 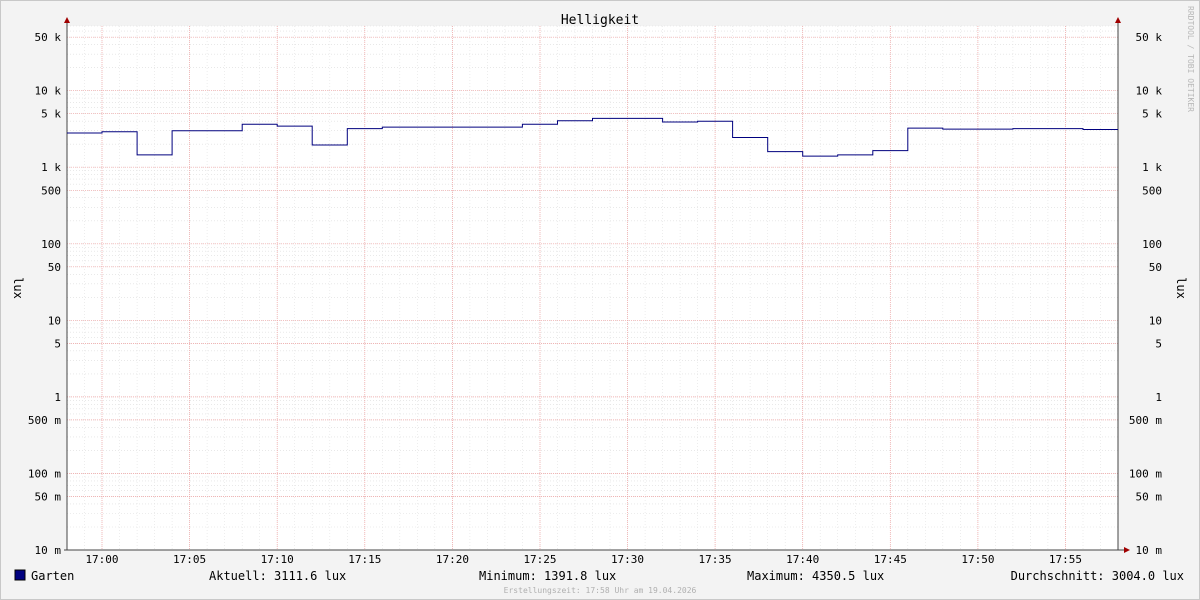 I want to click on legend-current: Aktuell: 3111.6 lux, so click(x=277, y=576).